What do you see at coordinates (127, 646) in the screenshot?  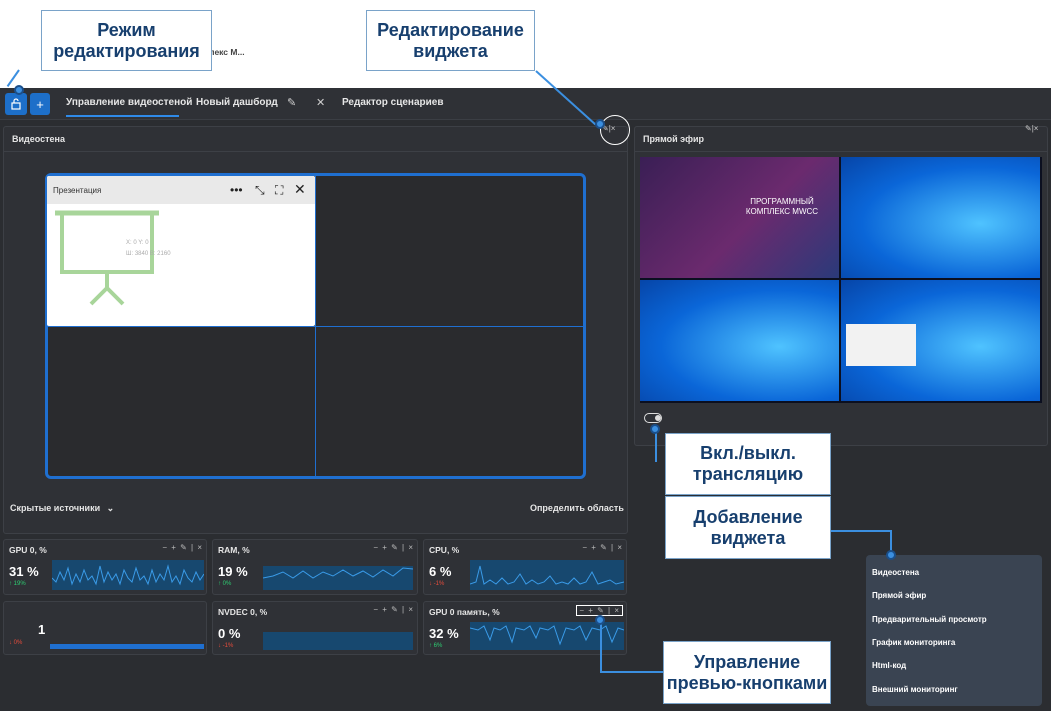 I see `progress-bar` at bounding box center [127, 646].